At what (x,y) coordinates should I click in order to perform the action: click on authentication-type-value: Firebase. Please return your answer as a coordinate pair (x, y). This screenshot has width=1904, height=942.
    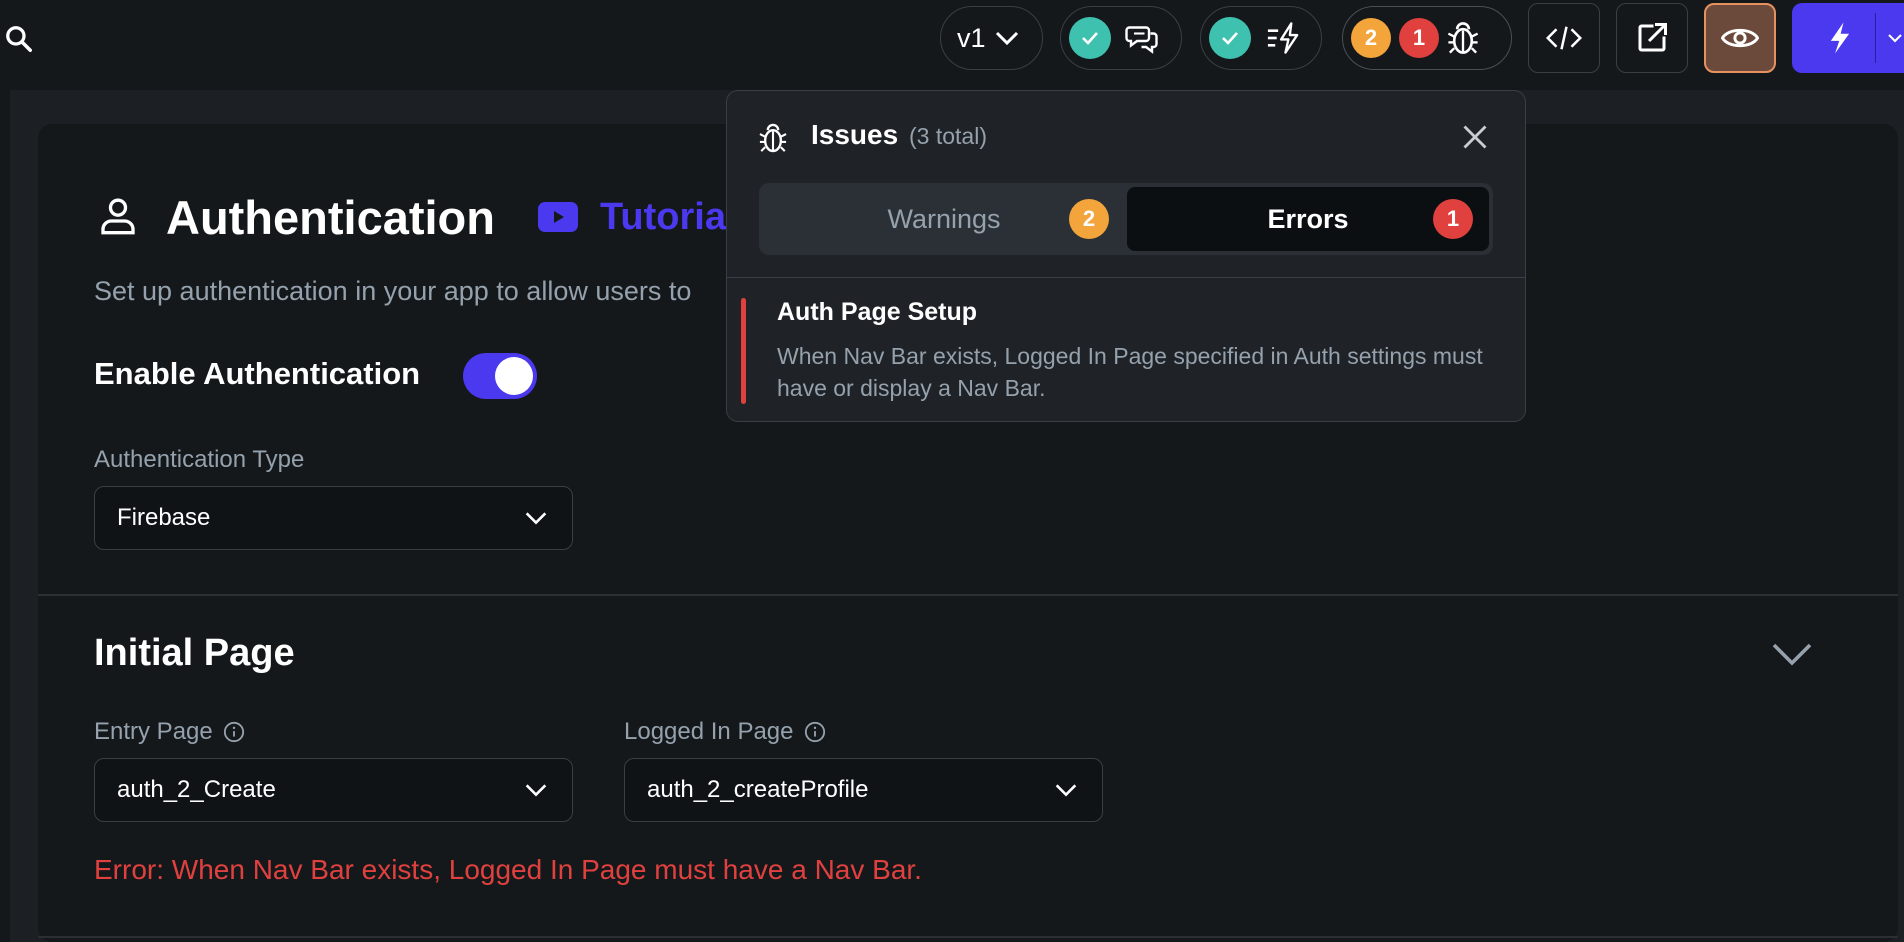
    Looking at the image, I should click on (164, 517).